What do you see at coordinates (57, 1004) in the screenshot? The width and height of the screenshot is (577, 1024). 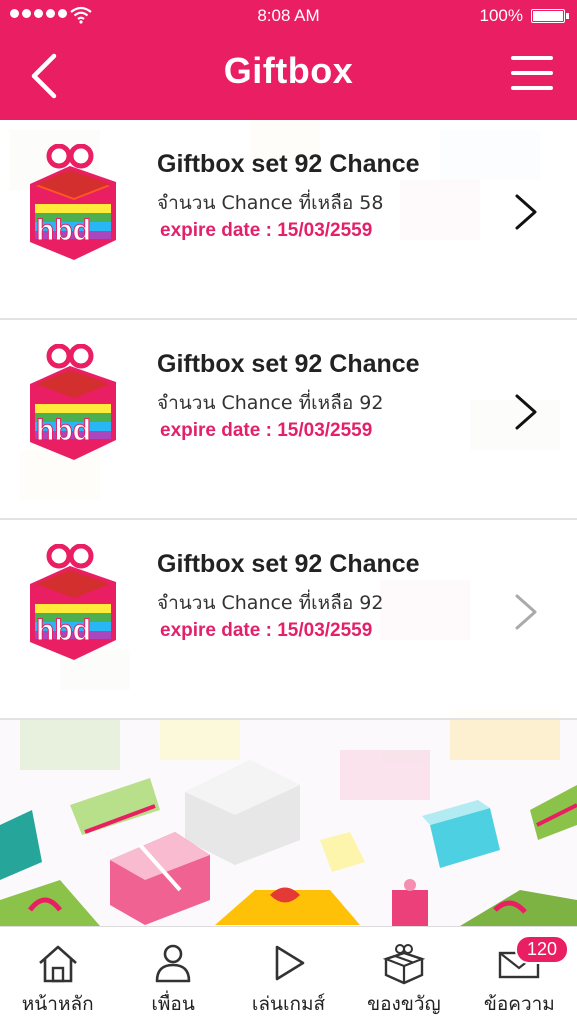 I see `tab-label: หน้าหลัก` at bounding box center [57, 1004].